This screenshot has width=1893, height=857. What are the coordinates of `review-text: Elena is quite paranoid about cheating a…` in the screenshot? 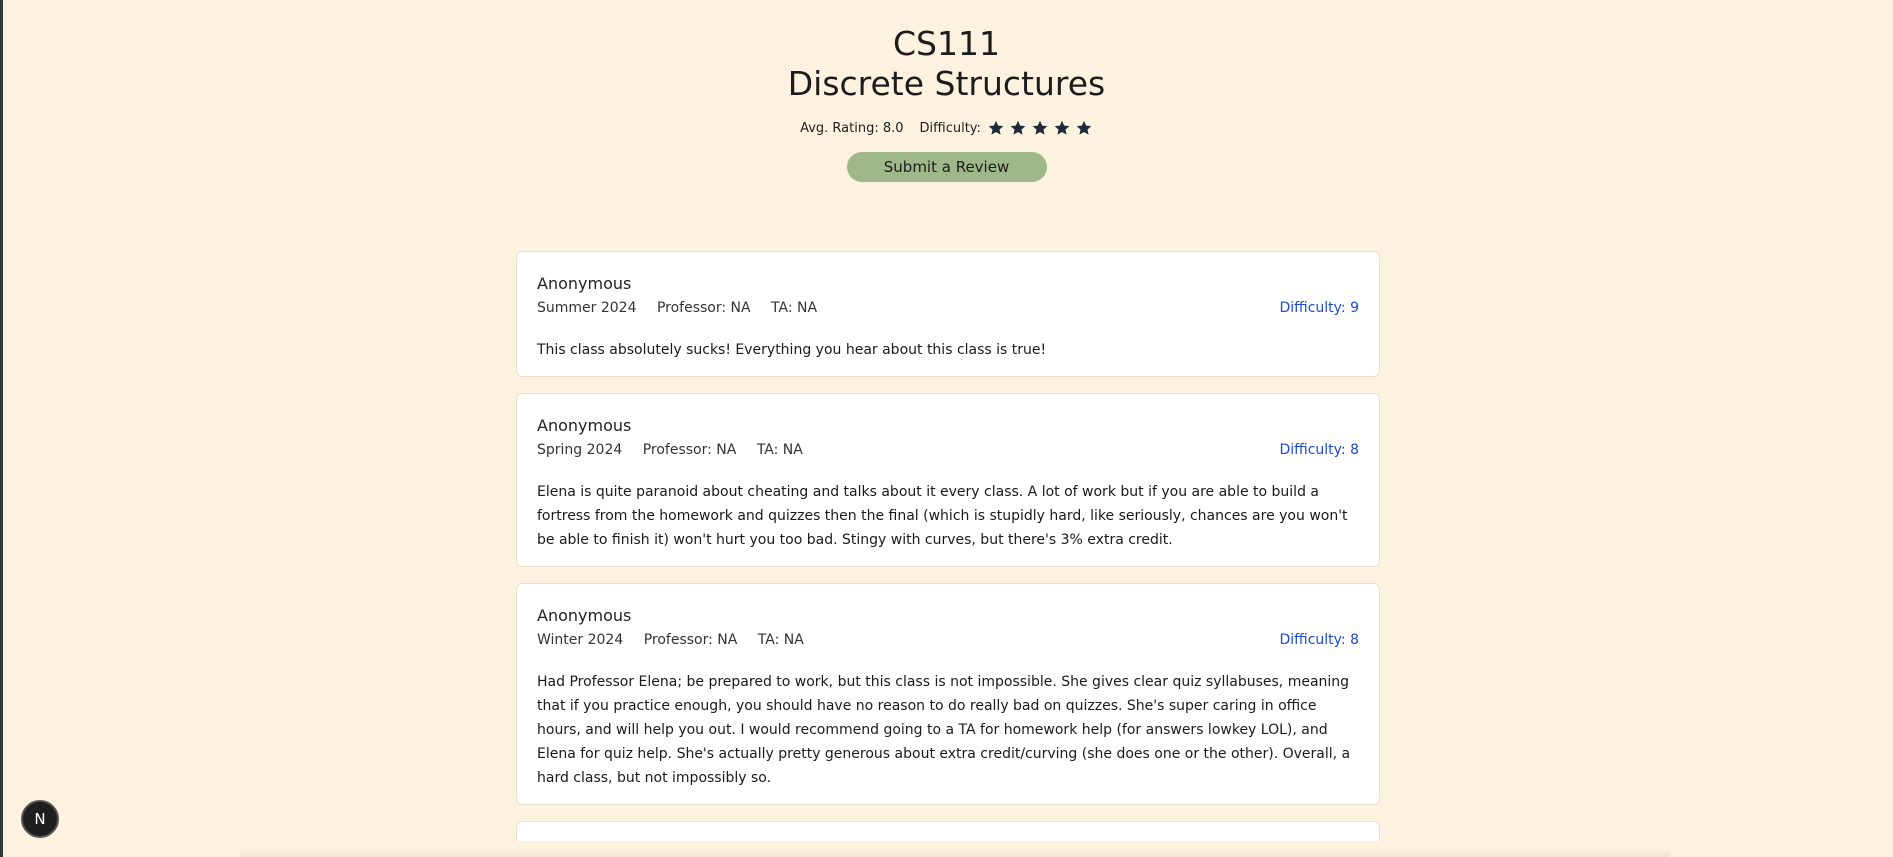 It's located at (942, 516).